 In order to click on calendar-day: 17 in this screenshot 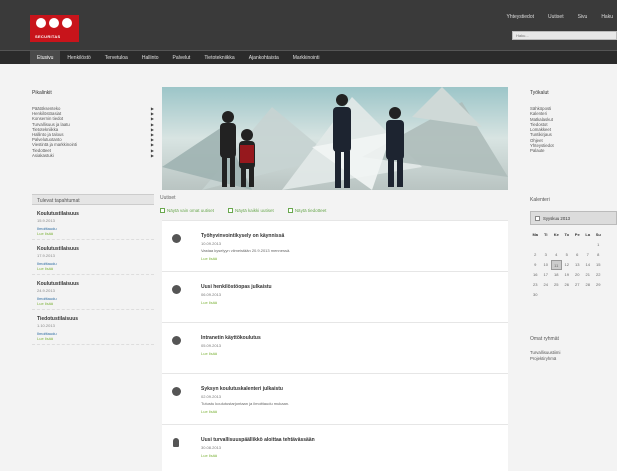, I will do `click(546, 275)`.